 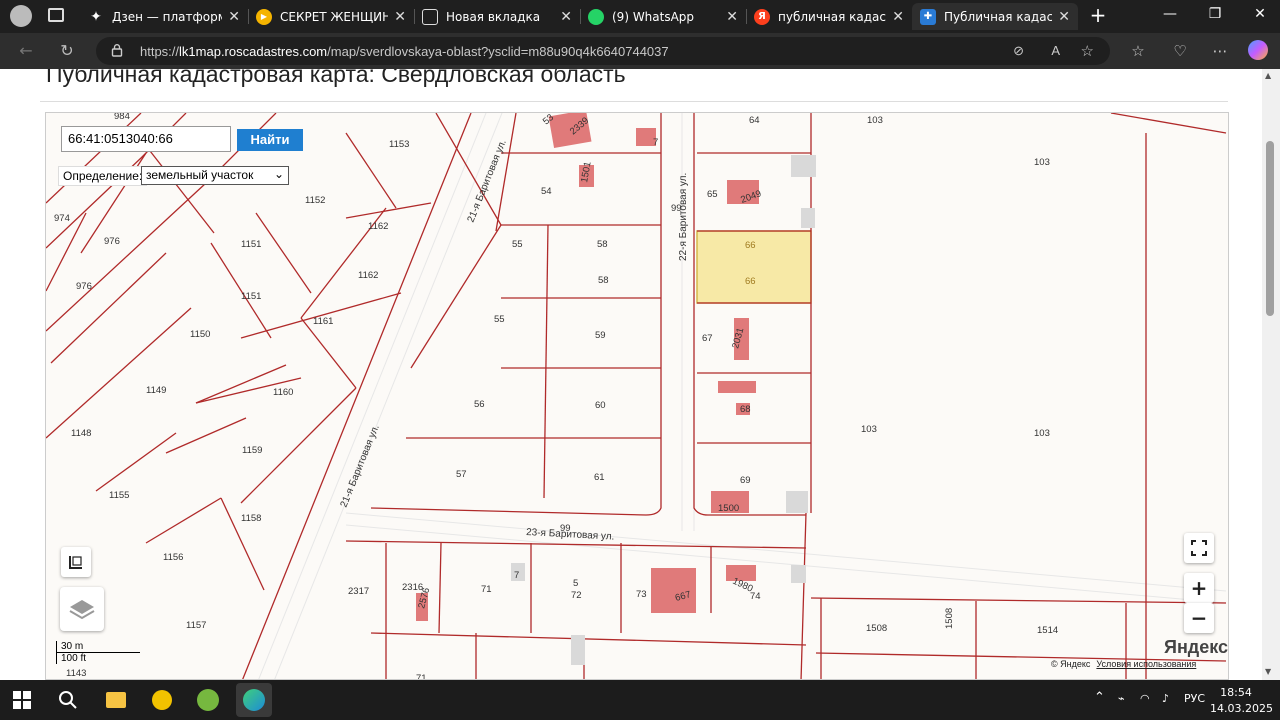 I want to click on measure-ruler-button, so click(x=76, y=562).